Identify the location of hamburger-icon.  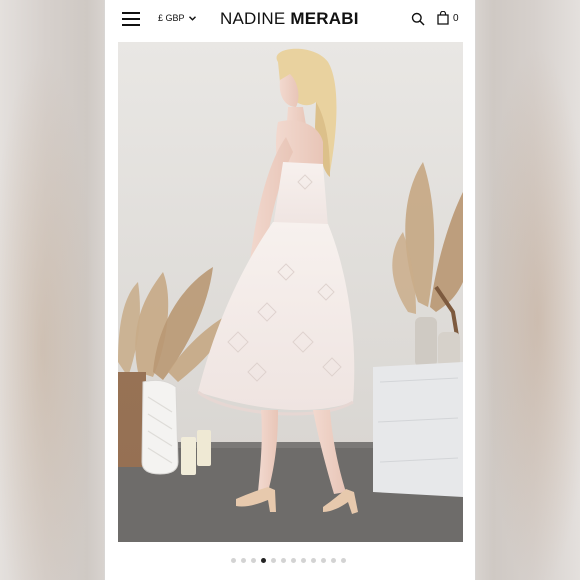
(131, 19).